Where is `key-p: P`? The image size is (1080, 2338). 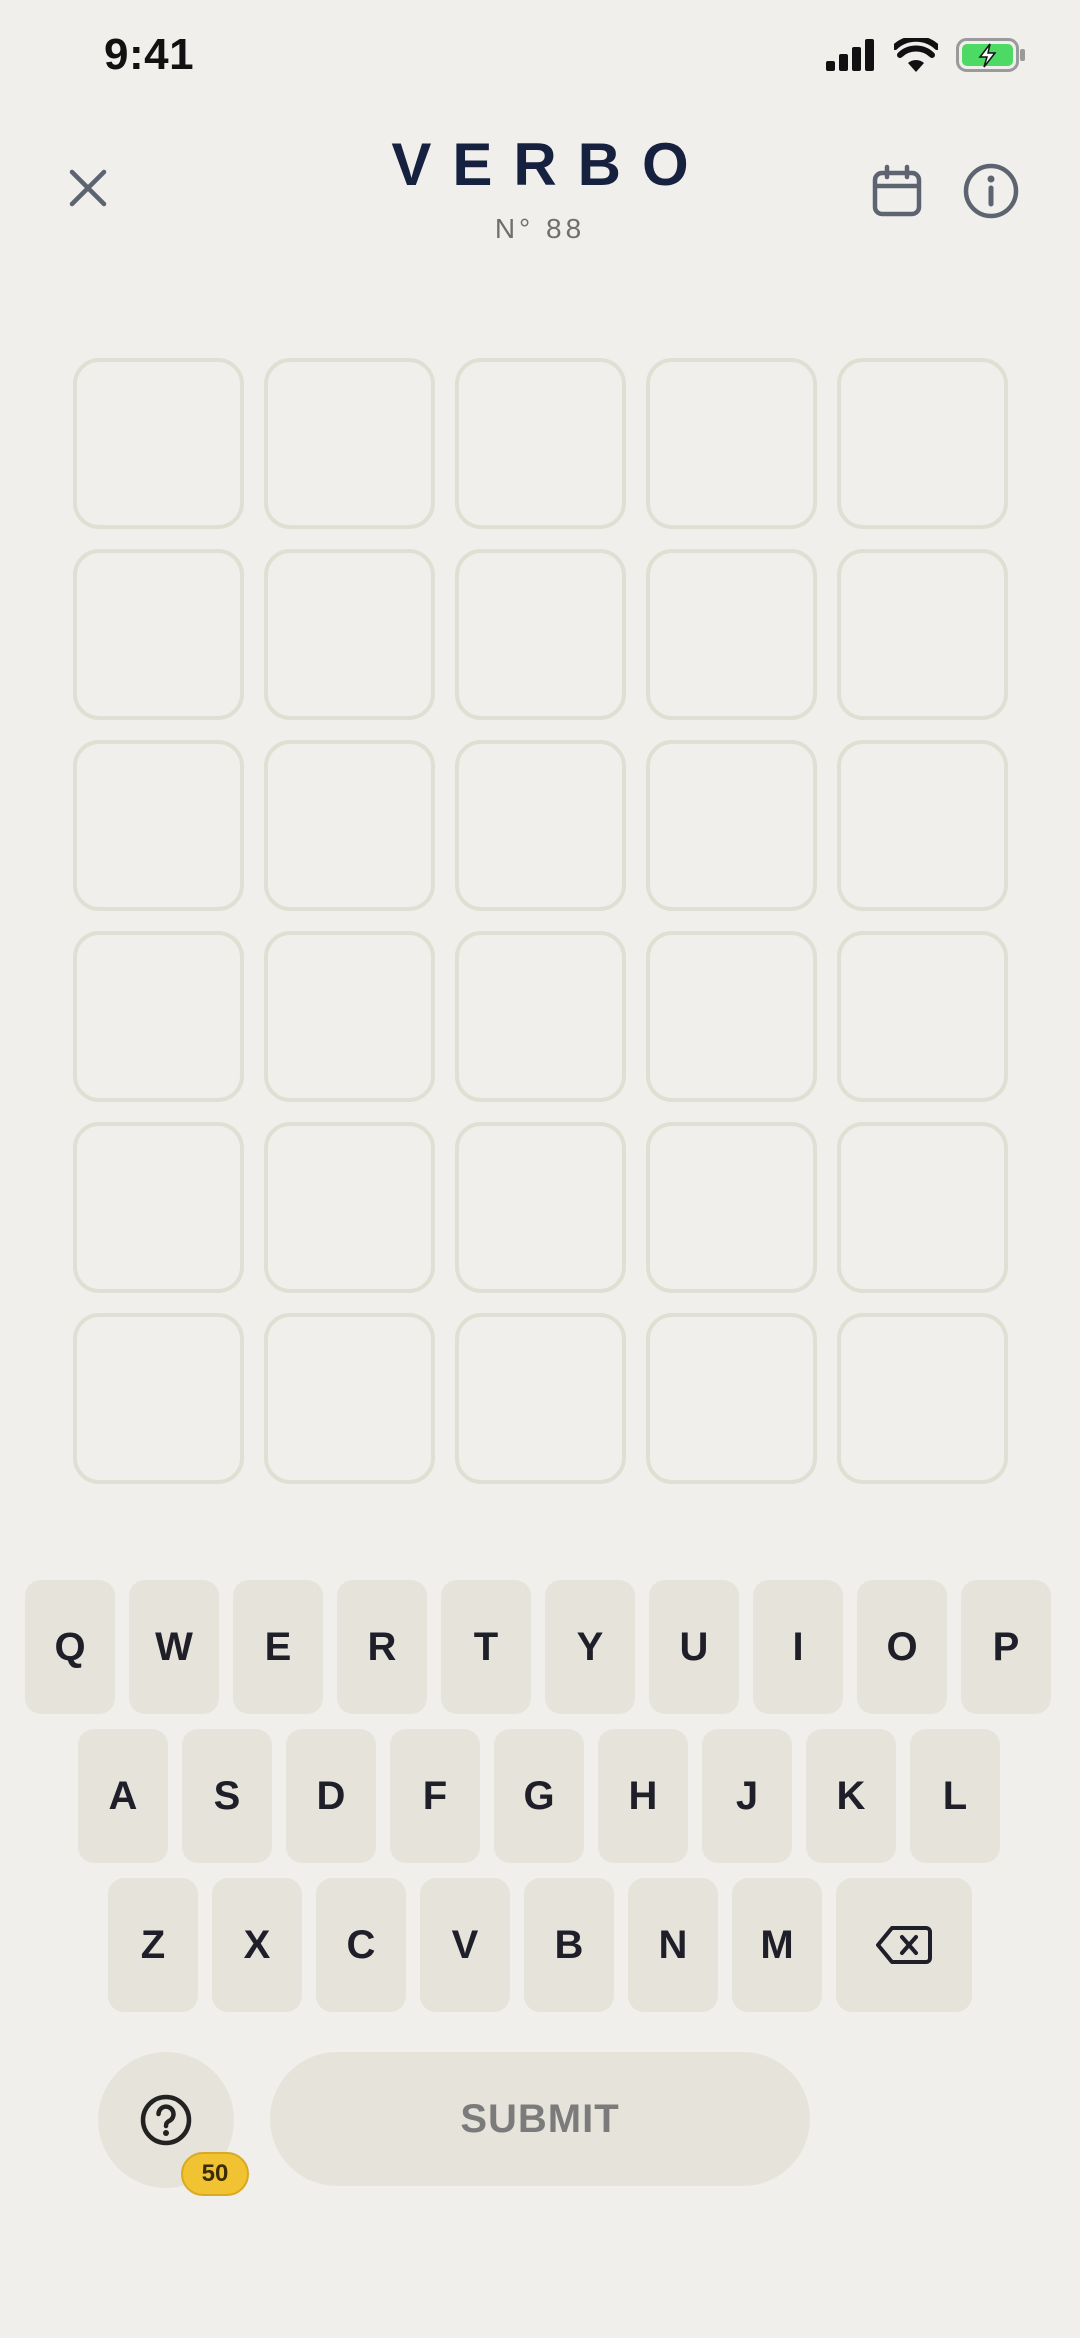 key-p: P is located at coordinates (1006, 1647).